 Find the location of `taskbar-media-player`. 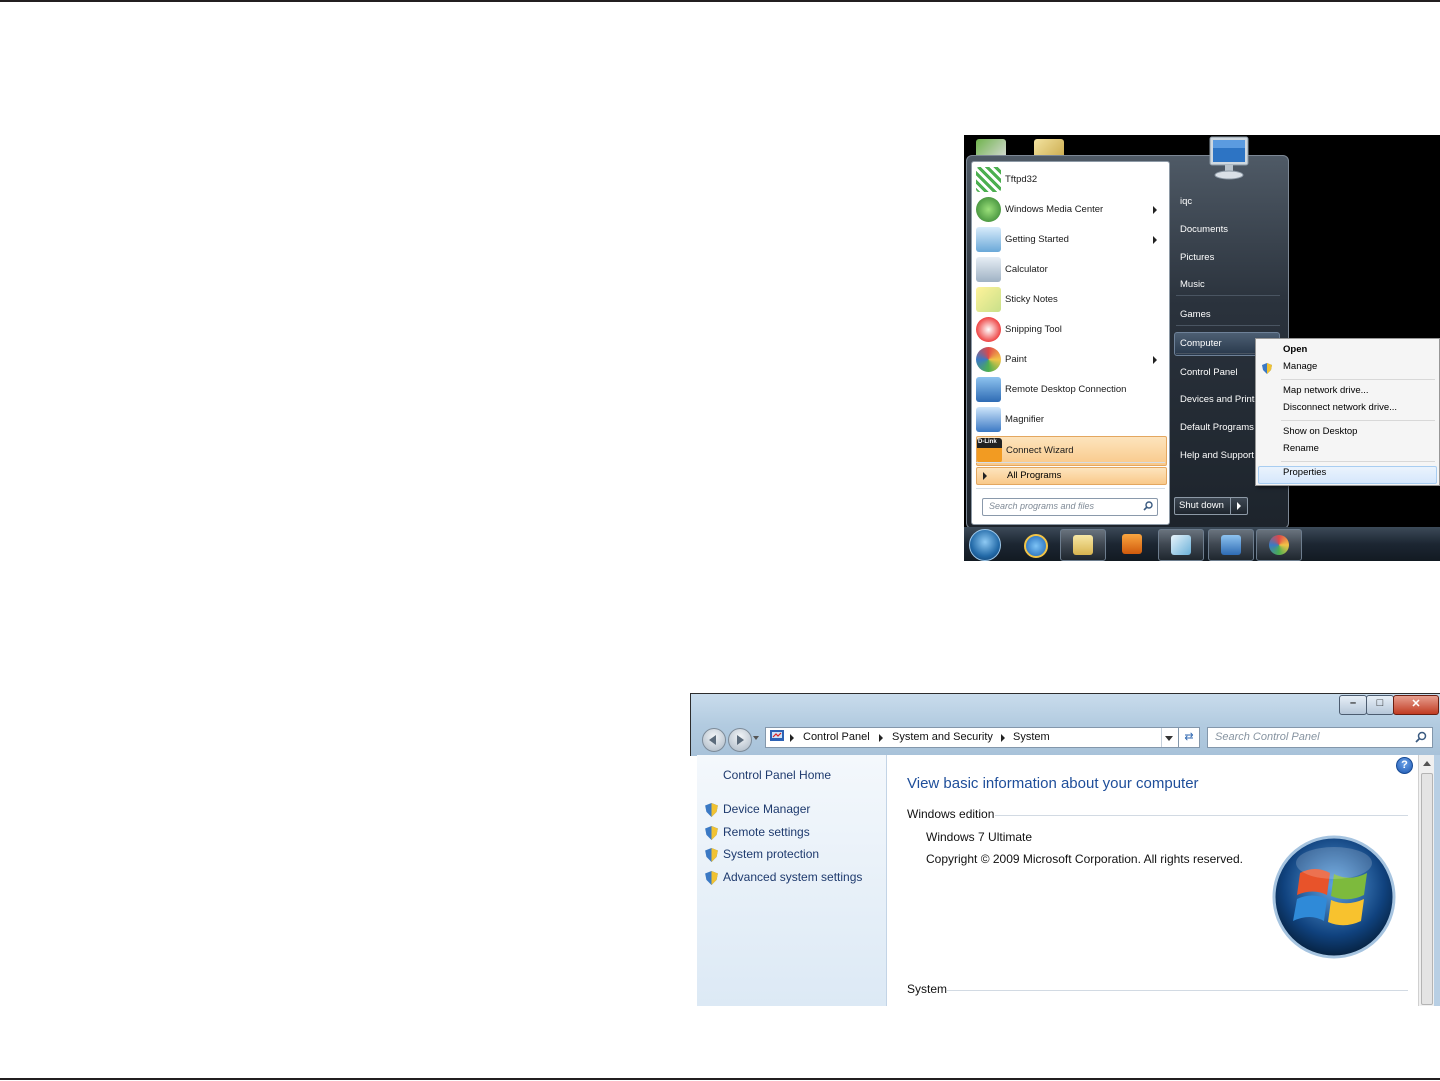

taskbar-media-player is located at coordinates (1132, 544).